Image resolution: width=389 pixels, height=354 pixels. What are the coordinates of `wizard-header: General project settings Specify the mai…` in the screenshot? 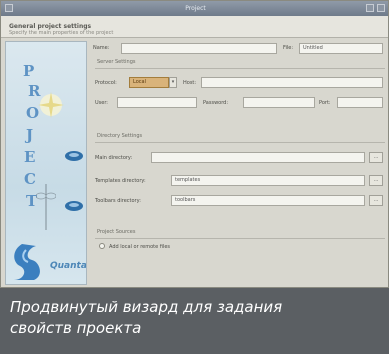 It's located at (194, 27).